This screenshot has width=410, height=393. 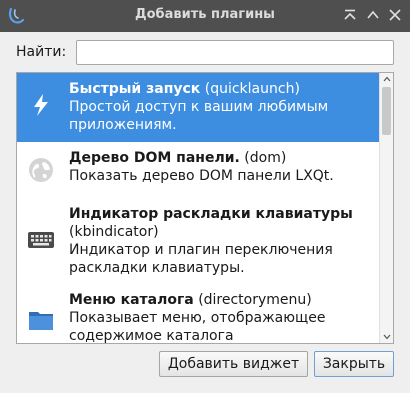 What do you see at coordinates (131, 300) in the screenshot?
I see `plugin-name: Меню каталога` at bounding box center [131, 300].